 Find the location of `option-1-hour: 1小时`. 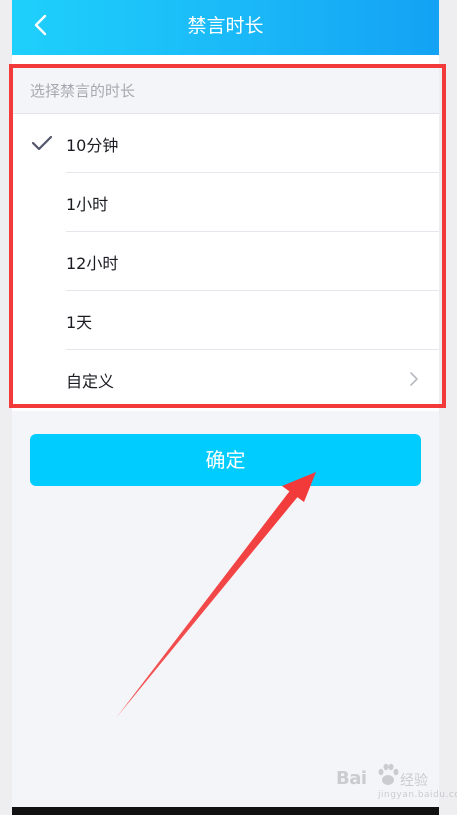

option-1-hour: 1小时 is located at coordinates (225, 202).